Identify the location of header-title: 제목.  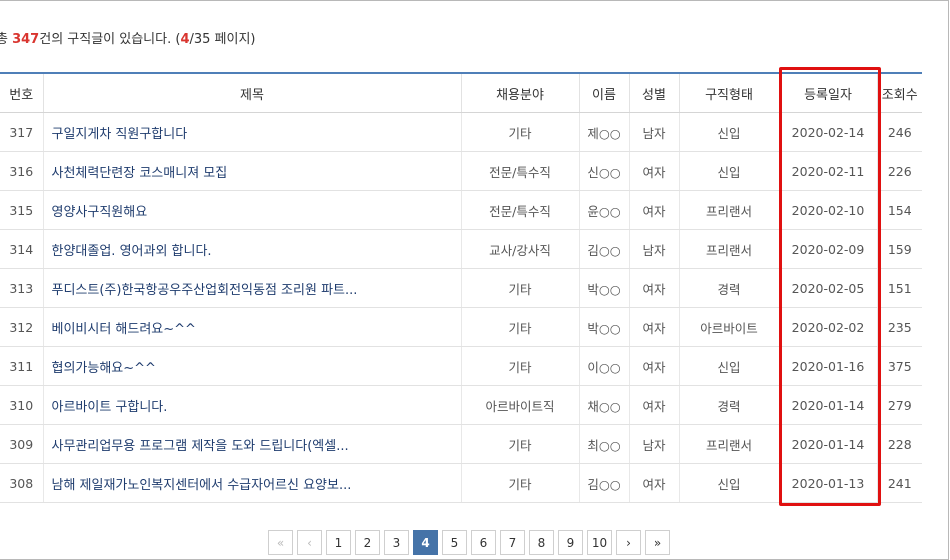
(251, 92).